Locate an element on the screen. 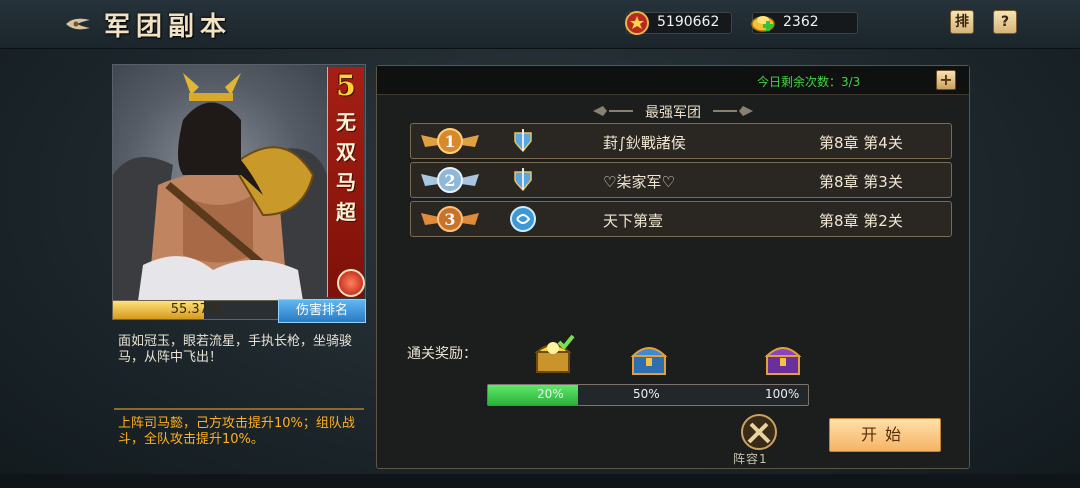 This screenshot has width=1080, height=488. hero-rank-number: 5 is located at coordinates (346, 85).